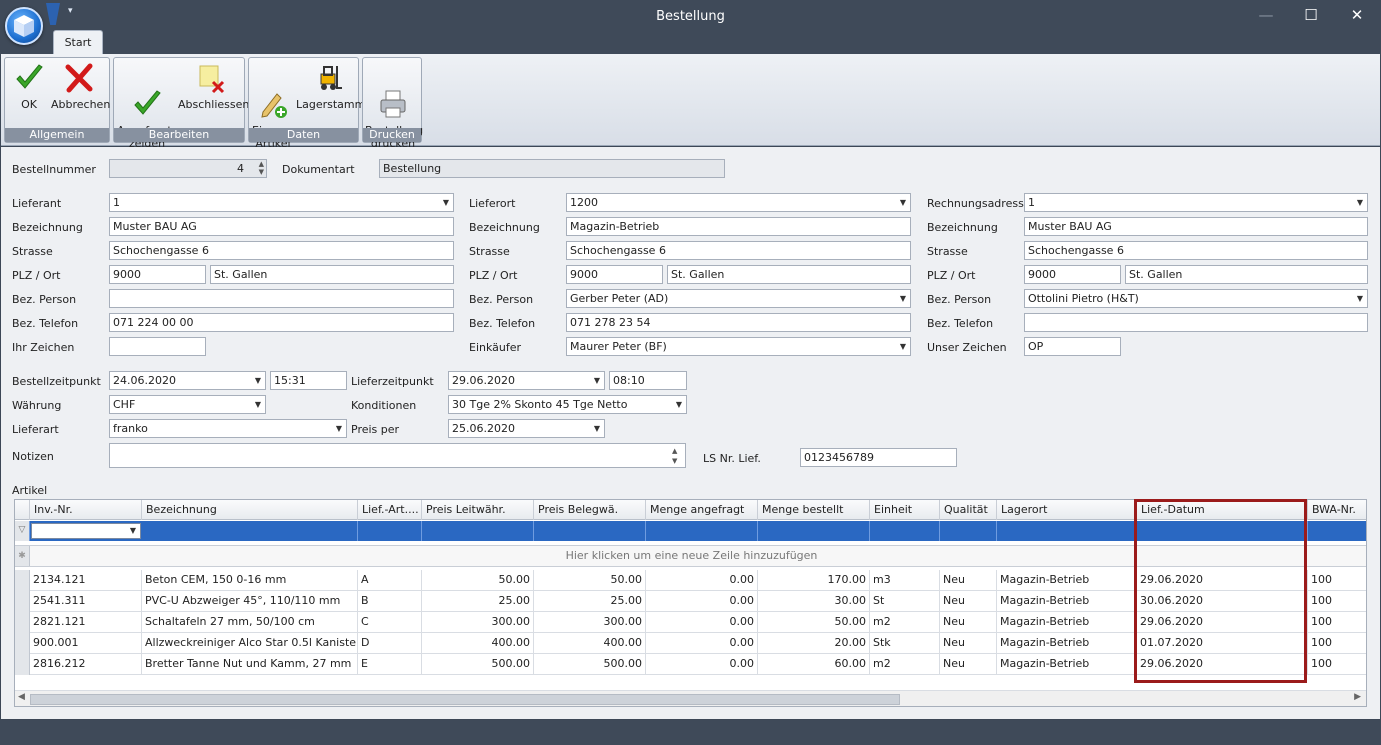  I want to click on rechnung-bezeichnung-field: Muster BAU AG, so click(1196, 226).